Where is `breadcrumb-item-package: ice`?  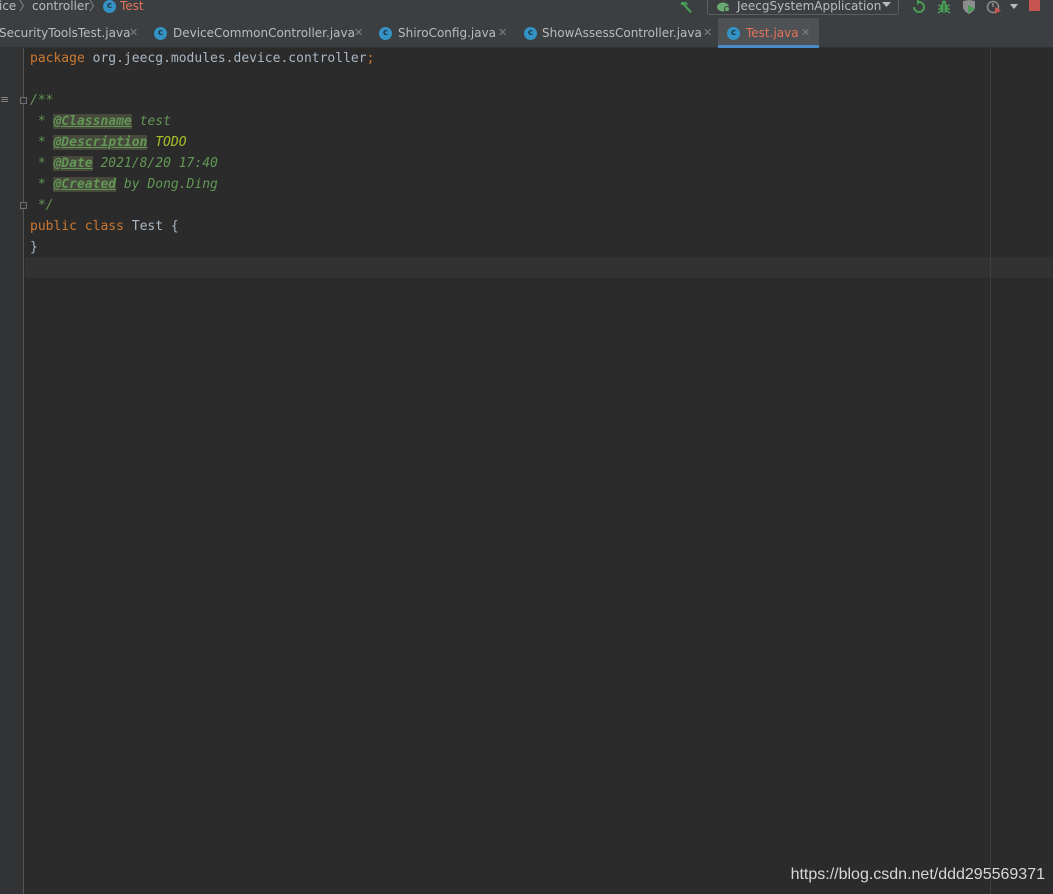 breadcrumb-item-package: ice is located at coordinates (8, 7).